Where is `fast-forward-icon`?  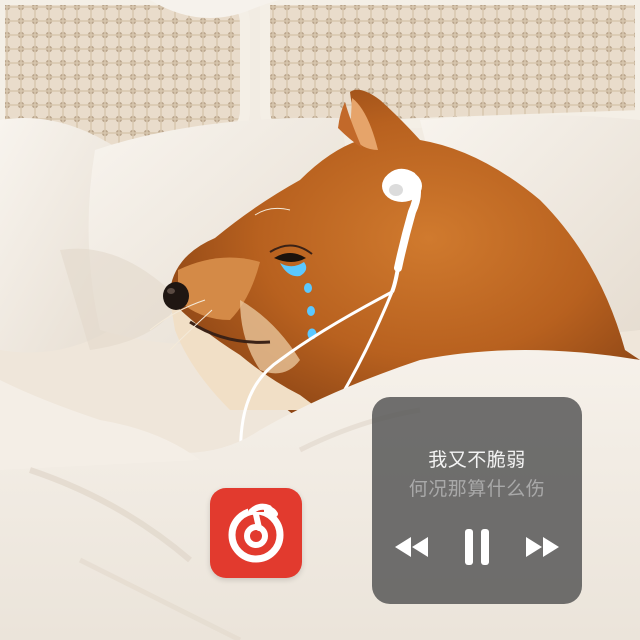
fast-forward-icon is located at coordinates (542, 547).